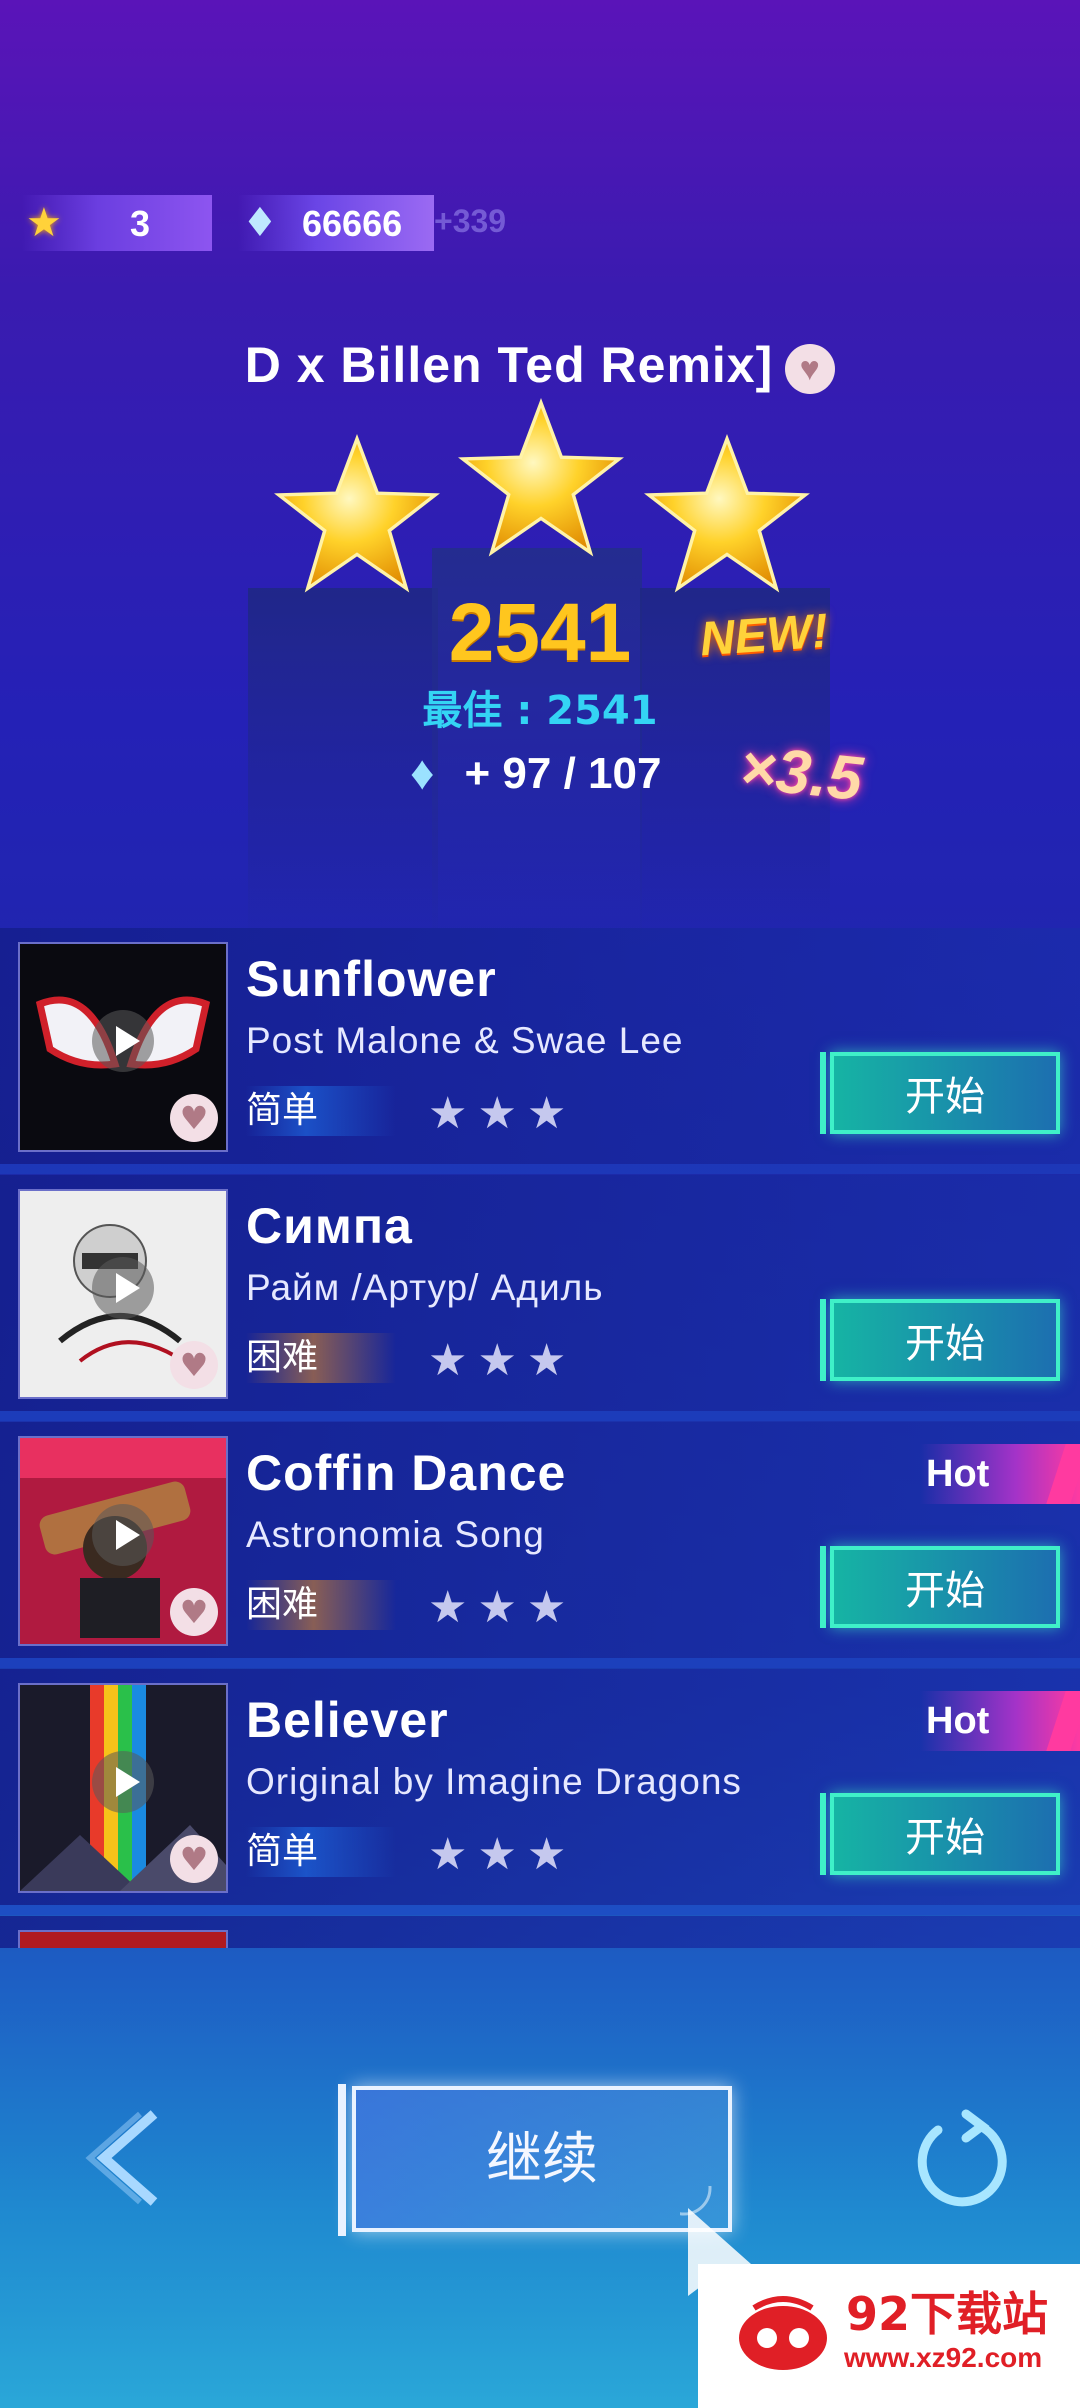 The image size is (1080, 2408). I want to click on song-row-simpa: ♥ Симпа Райм /Артур/ Адиль 困难 ★★★ 开始, so click(540, 1298).